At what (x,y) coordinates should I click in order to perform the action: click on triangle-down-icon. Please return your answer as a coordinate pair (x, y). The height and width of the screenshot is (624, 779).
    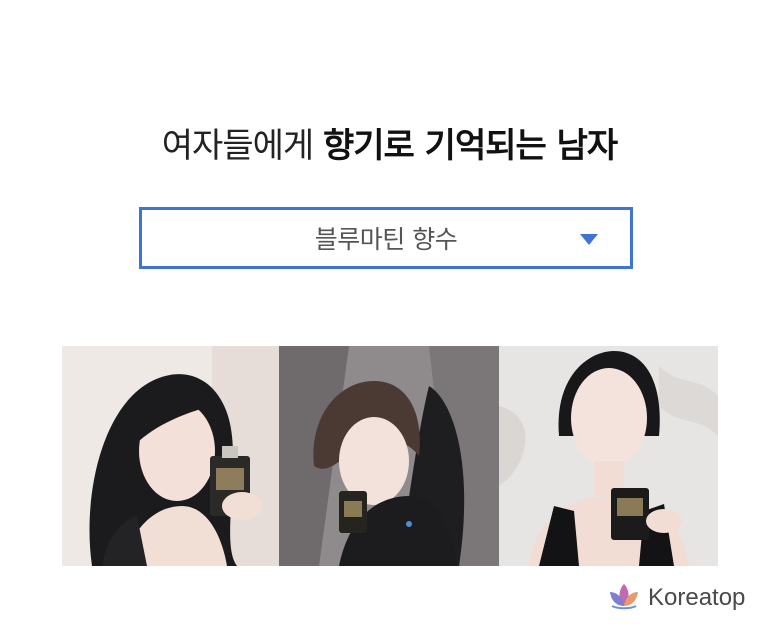
    Looking at the image, I should click on (589, 239).